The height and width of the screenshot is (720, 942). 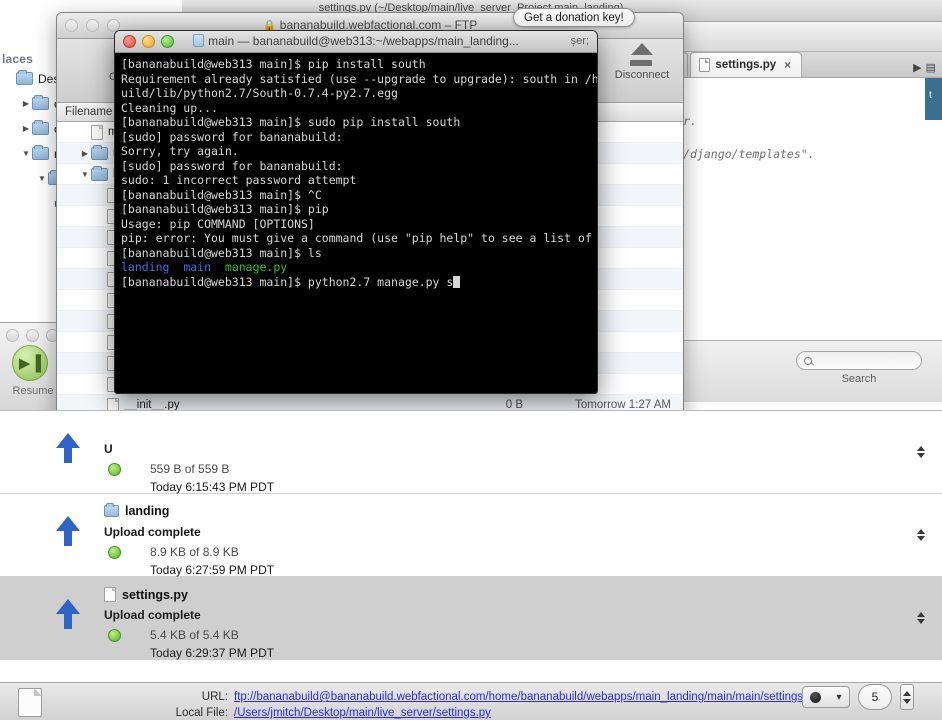 What do you see at coordinates (642, 75) in the screenshot?
I see `disconnect-label: Disconnect` at bounding box center [642, 75].